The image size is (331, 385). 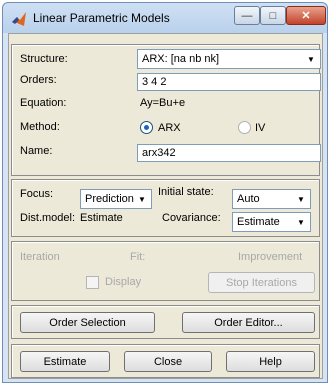 I want to click on covariance-value: Estimate, so click(x=258, y=222).